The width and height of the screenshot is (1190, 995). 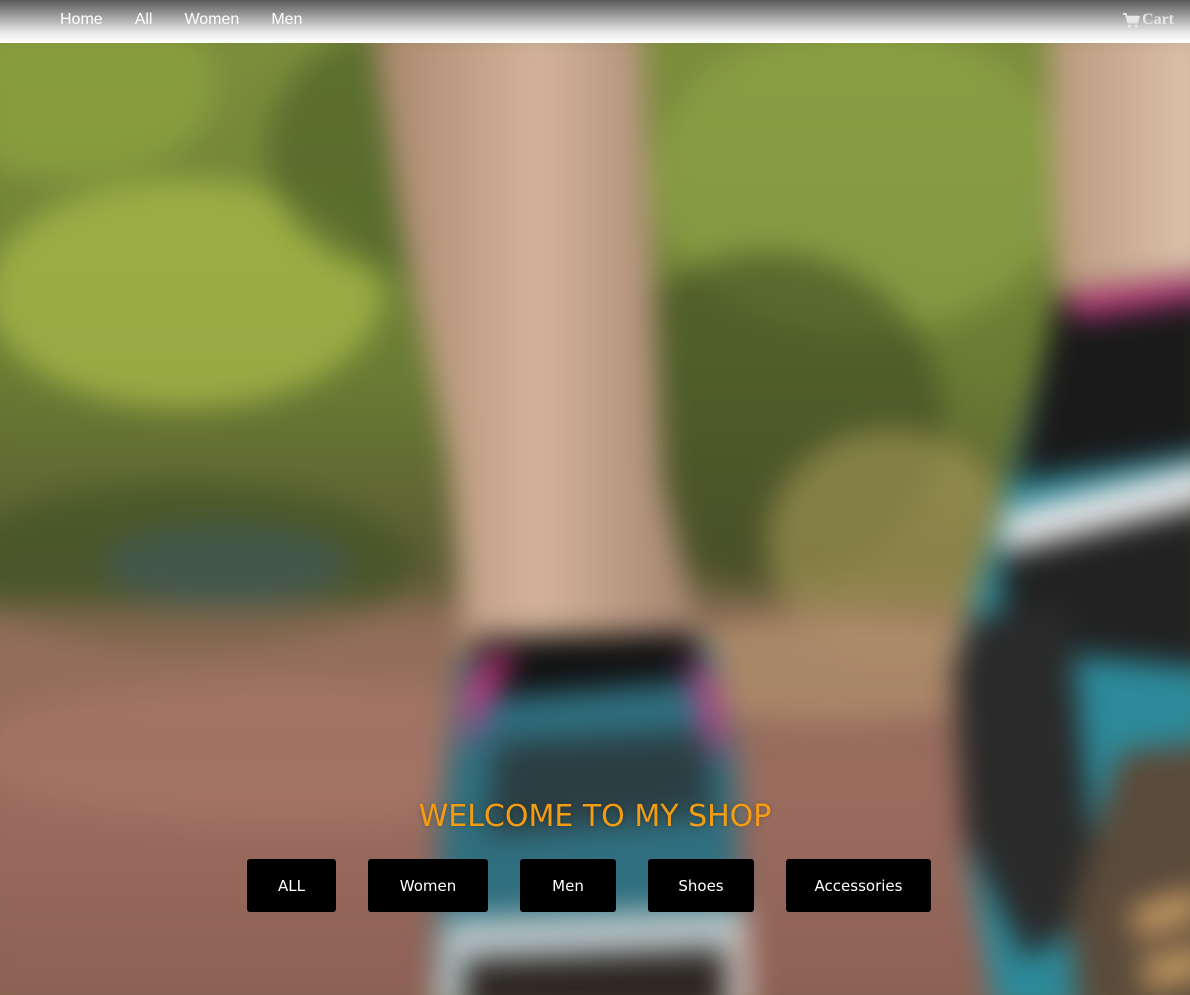 I want to click on nav-links: Home All Women Men, so click(x=197, y=20).